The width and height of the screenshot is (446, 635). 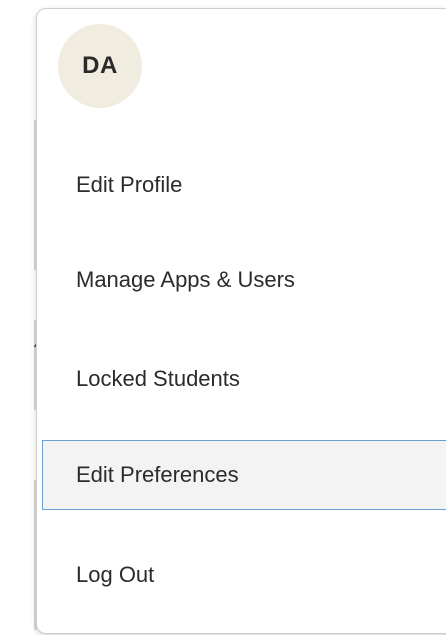 I want to click on menu-item-label: Edit Profile, so click(x=129, y=184).